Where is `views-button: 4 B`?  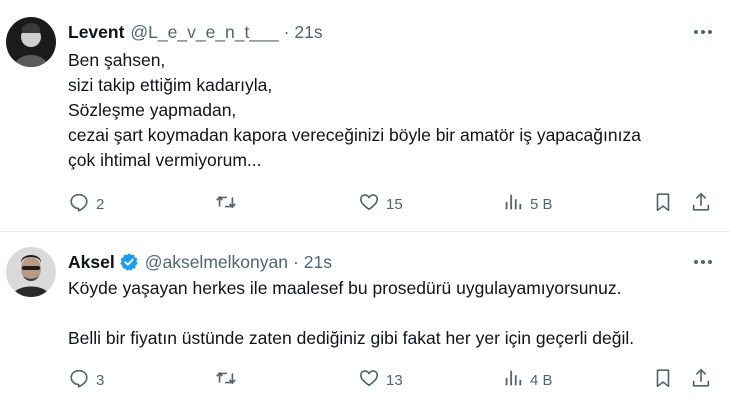 views-button: 4 B is located at coordinates (527, 380).